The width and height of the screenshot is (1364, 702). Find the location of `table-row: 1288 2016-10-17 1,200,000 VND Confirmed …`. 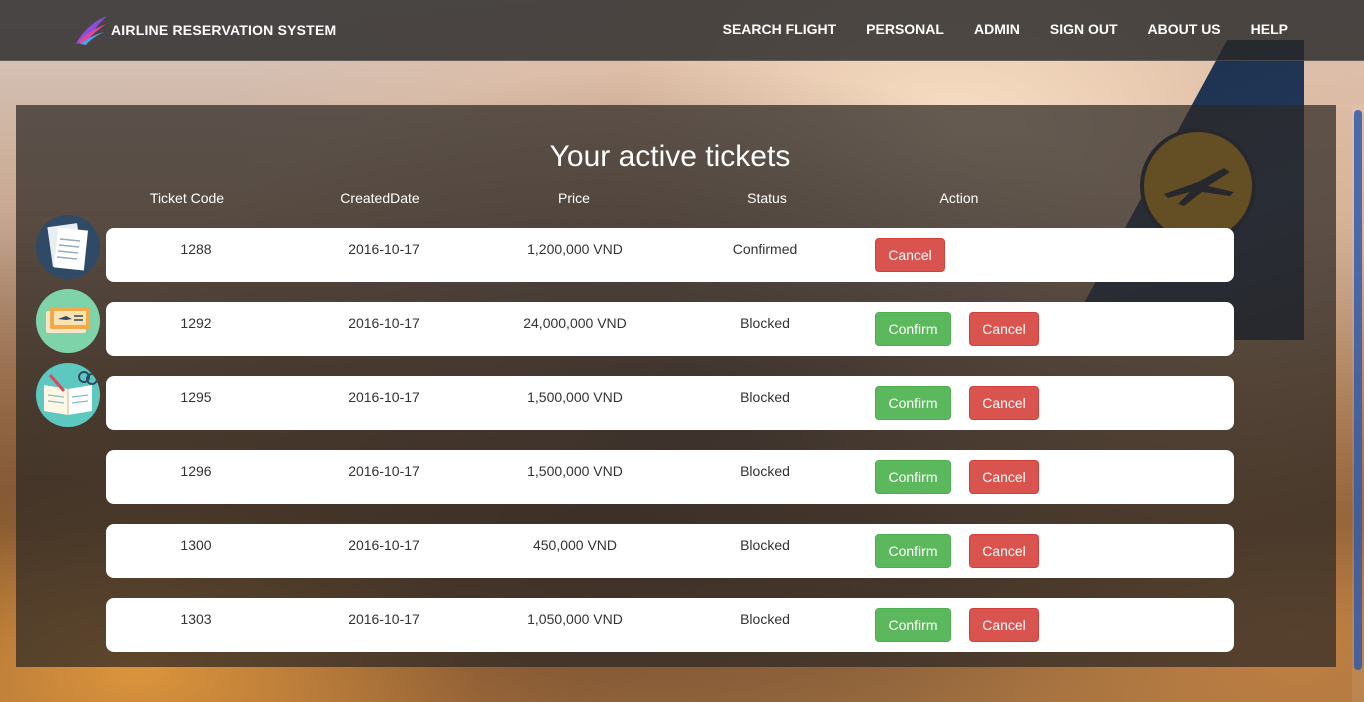

table-row: 1288 2016-10-17 1,200,000 VND Confirmed … is located at coordinates (670, 255).